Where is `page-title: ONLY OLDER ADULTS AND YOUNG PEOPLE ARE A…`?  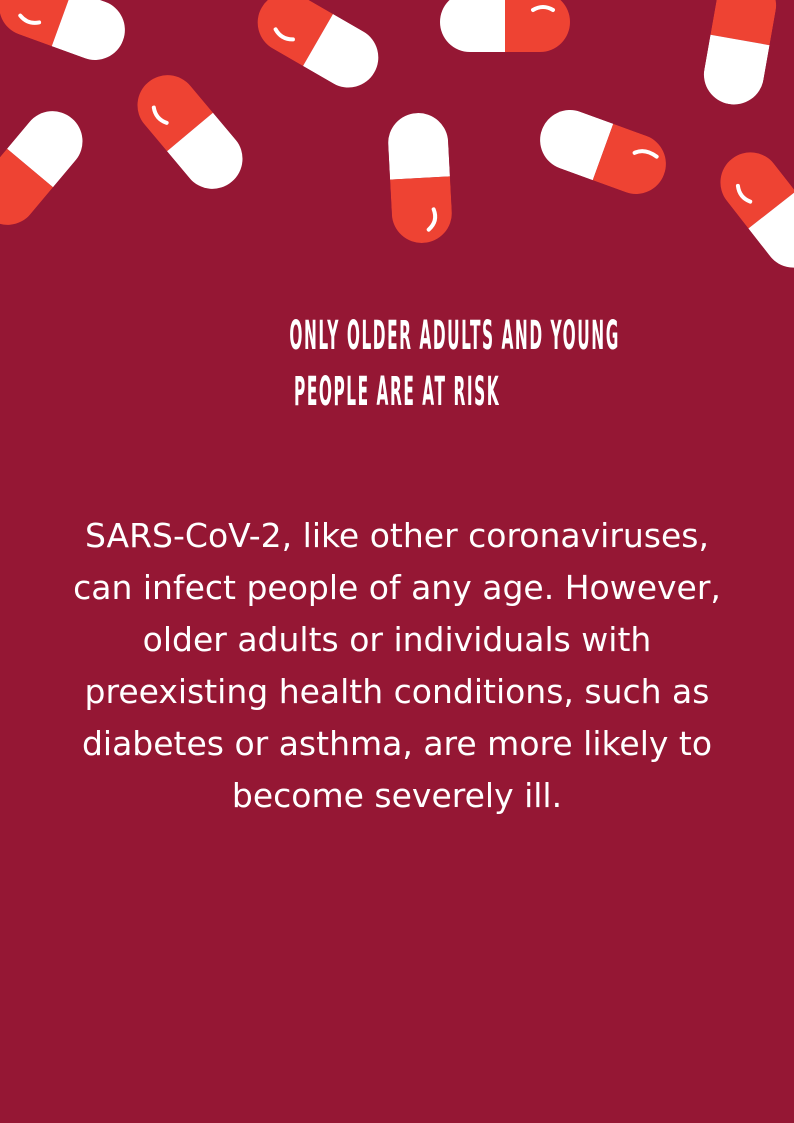
page-title: ONLY OLDER ADULTS AND YOUNG PEOPLE ARE A… is located at coordinates (397, 364).